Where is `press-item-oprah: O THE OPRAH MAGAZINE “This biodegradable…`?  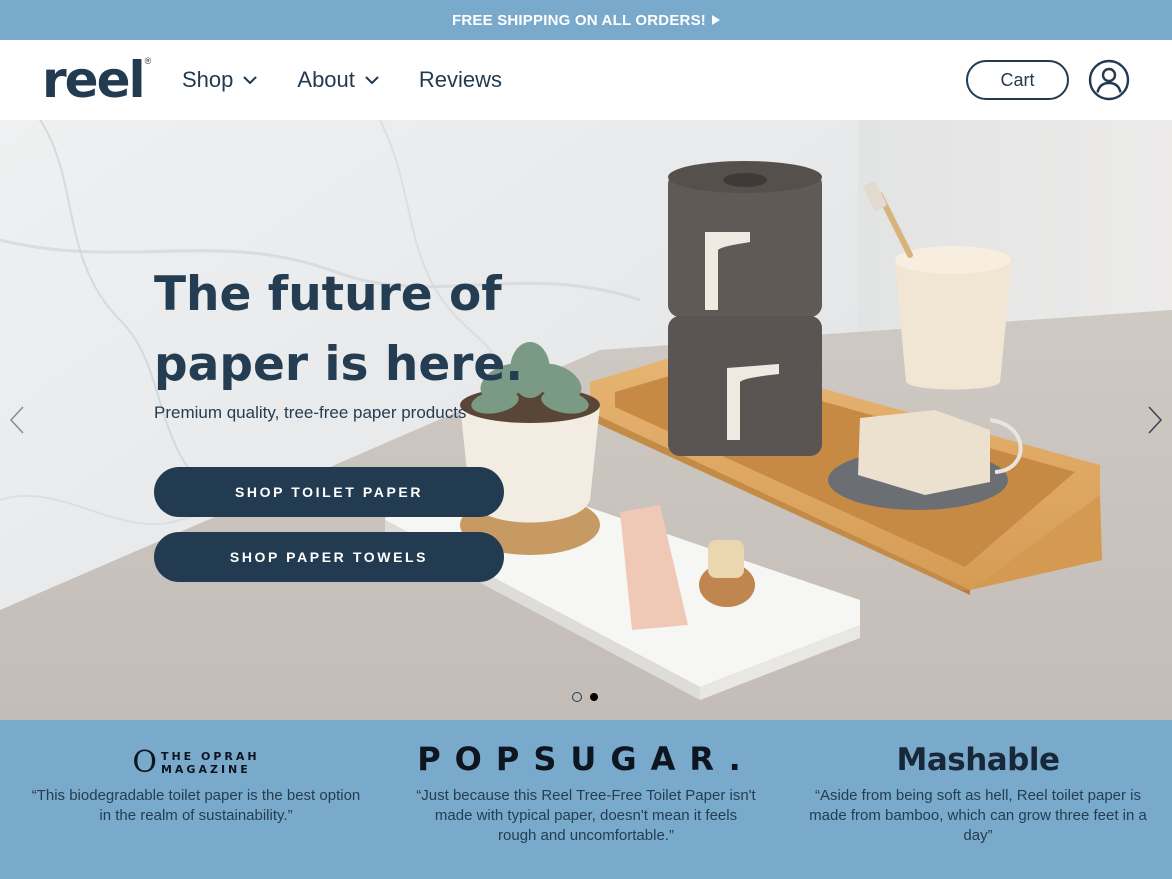 press-item-oprah: O THE OPRAH MAGAZINE “This biodegradable… is located at coordinates (196, 773).